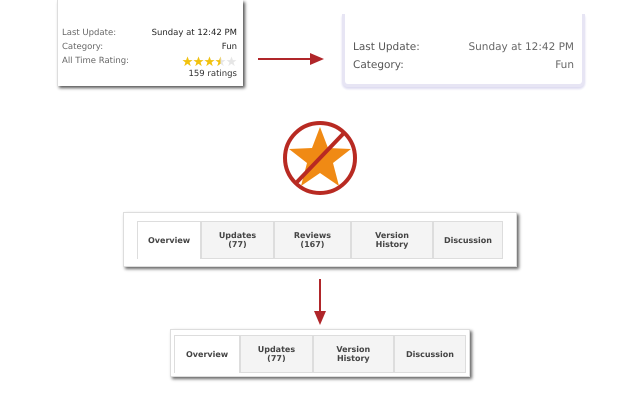 The height and width of the screenshot is (400, 640). Describe the element at coordinates (96, 61) in the screenshot. I see `field-label: All Time Rating:` at that location.